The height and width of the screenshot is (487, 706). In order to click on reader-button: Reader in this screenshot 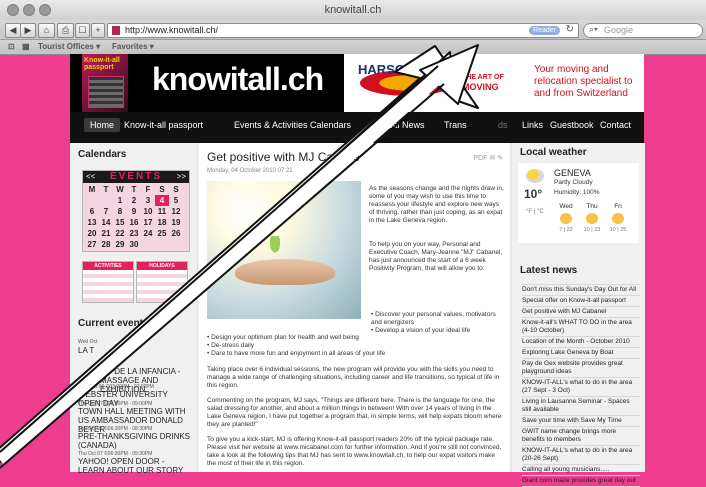, I will do `click(544, 30)`.